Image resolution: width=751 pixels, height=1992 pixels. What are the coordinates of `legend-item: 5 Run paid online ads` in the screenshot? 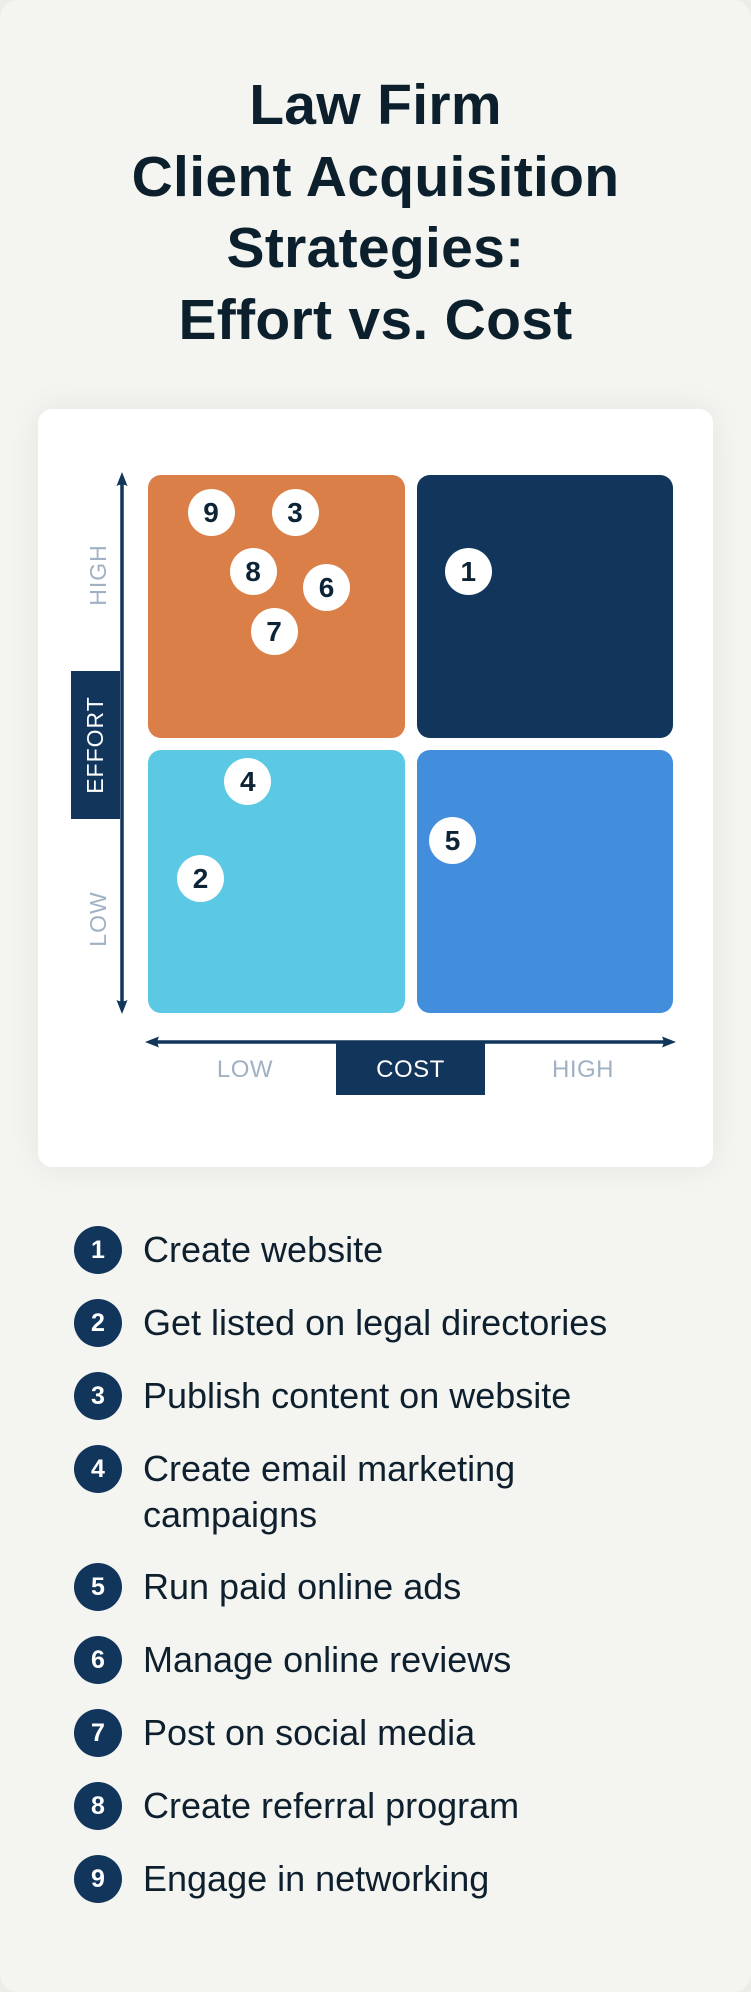 It's located at (404, 1587).